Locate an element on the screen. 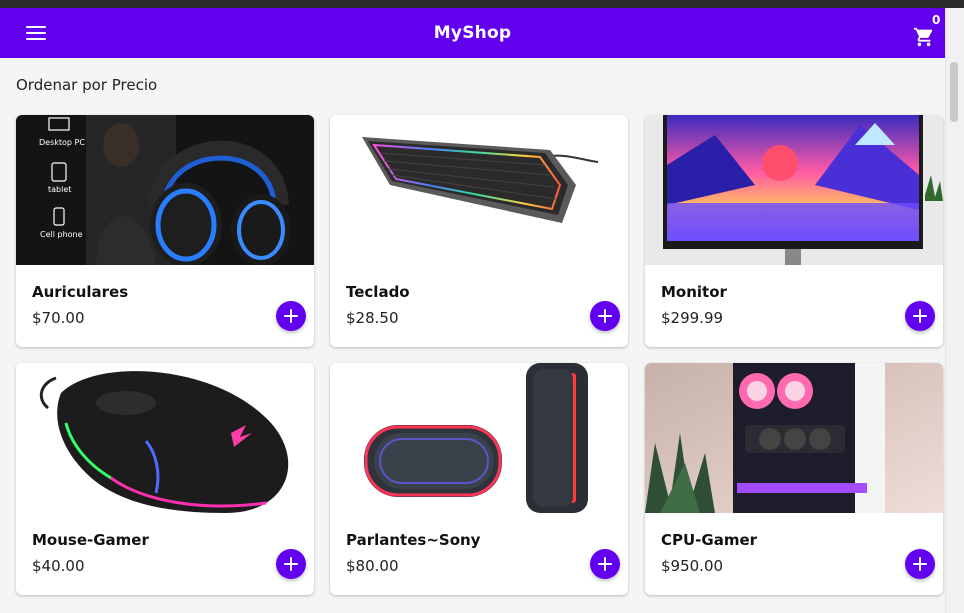  product-name: Auriculares is located at coordinates (80, 292).